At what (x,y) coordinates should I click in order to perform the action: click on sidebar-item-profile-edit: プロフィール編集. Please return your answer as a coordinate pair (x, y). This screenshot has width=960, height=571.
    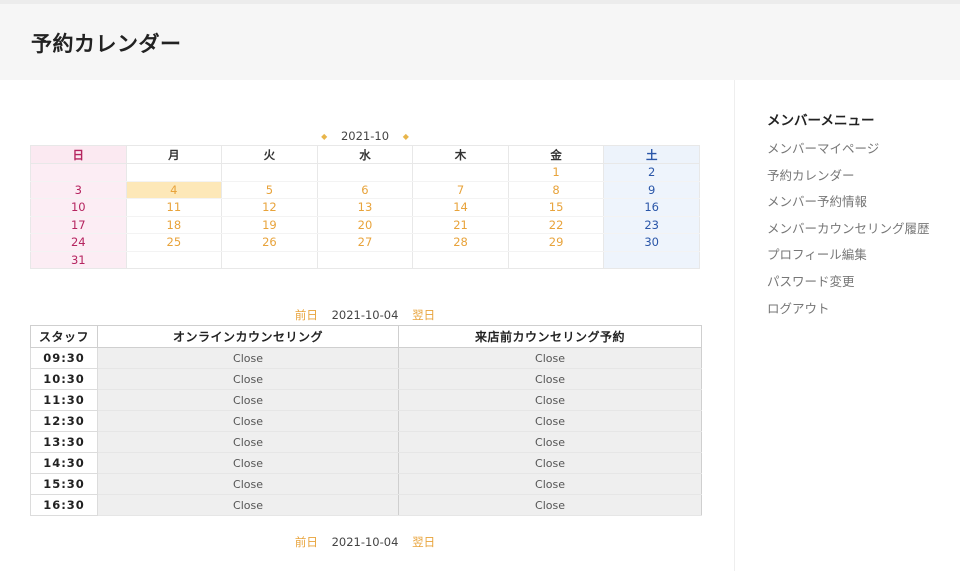
    Looking at the image, I should click on (862, 258).